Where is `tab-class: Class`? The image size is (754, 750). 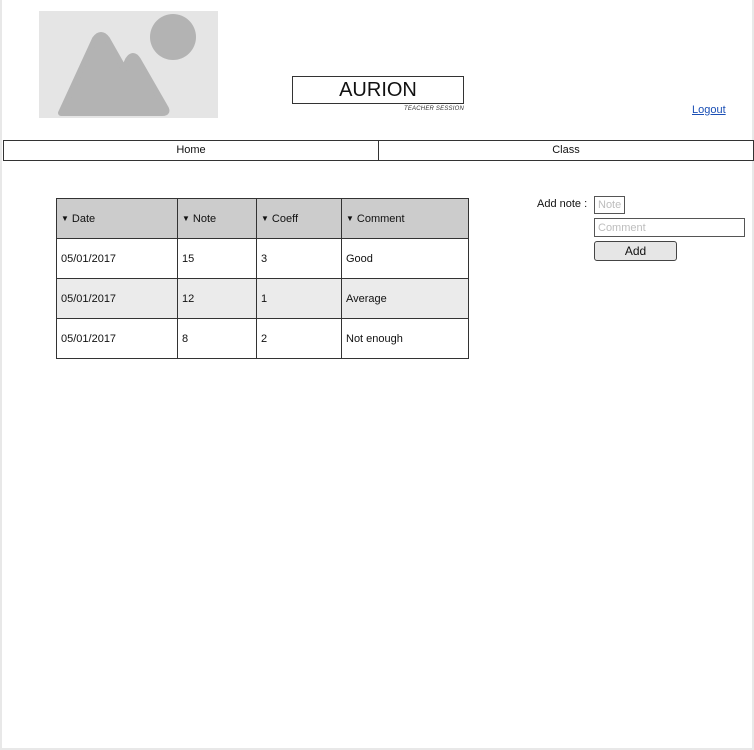
tab-class: Class is located at coordinates (566, 150).